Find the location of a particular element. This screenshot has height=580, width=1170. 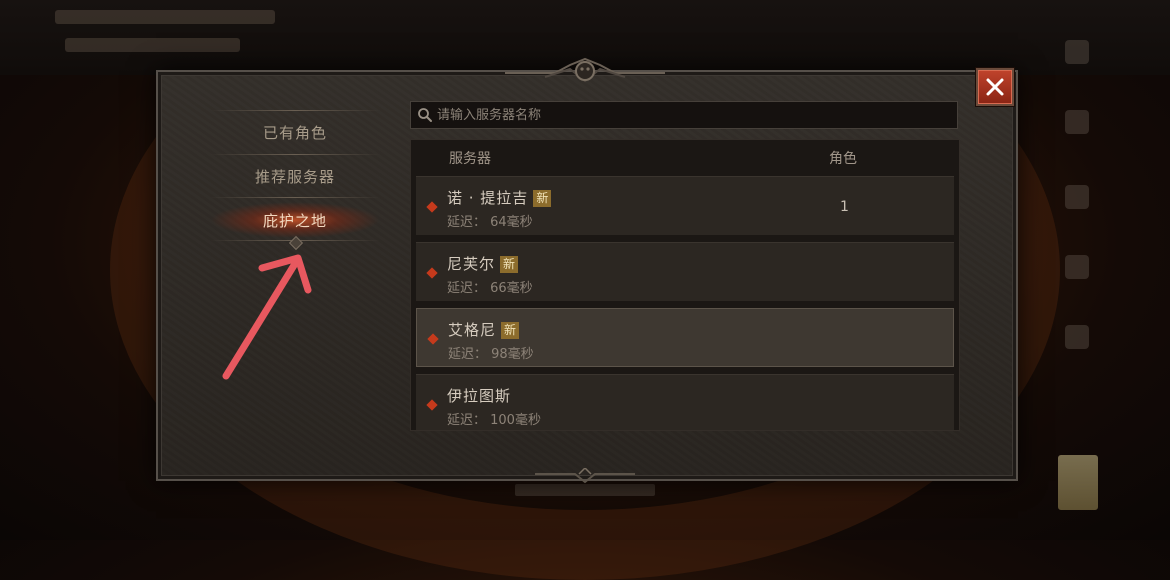

nav-item-label: 已有角色 is located at coordinates (294, 132).